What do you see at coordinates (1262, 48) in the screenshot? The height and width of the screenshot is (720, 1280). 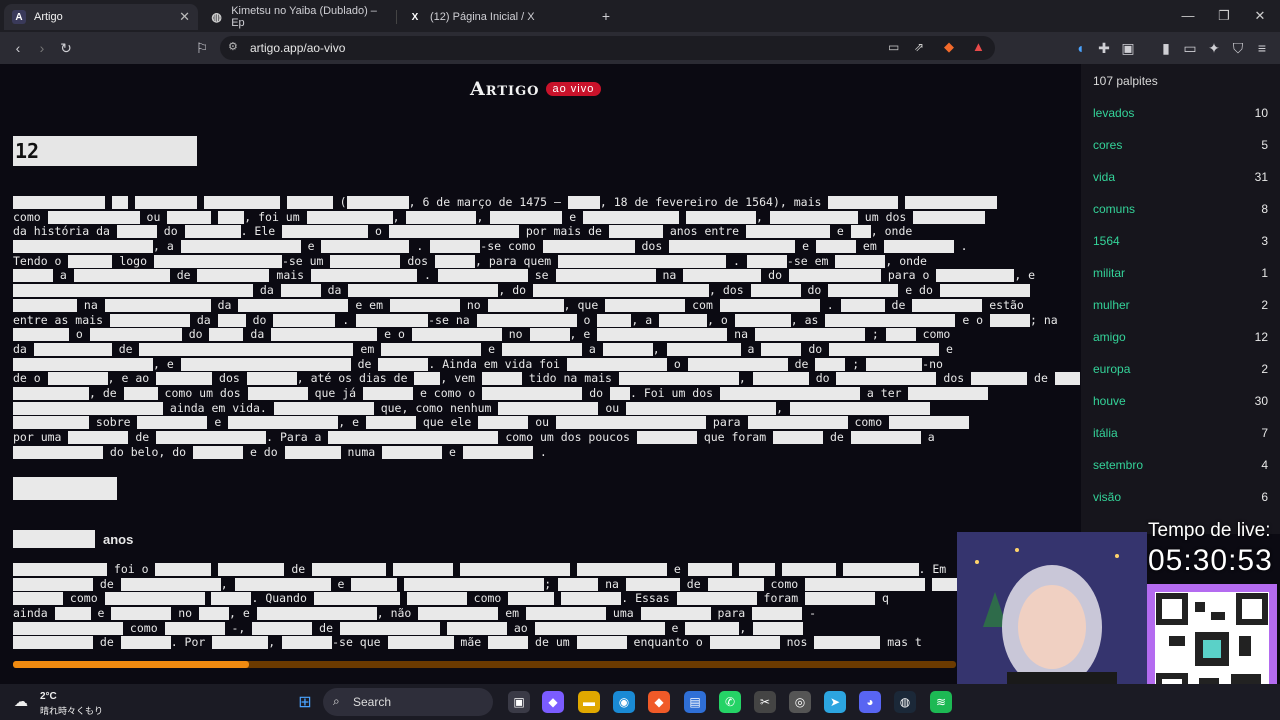 I see `menu-icon: ≡` at bounding box center [1262, 48].